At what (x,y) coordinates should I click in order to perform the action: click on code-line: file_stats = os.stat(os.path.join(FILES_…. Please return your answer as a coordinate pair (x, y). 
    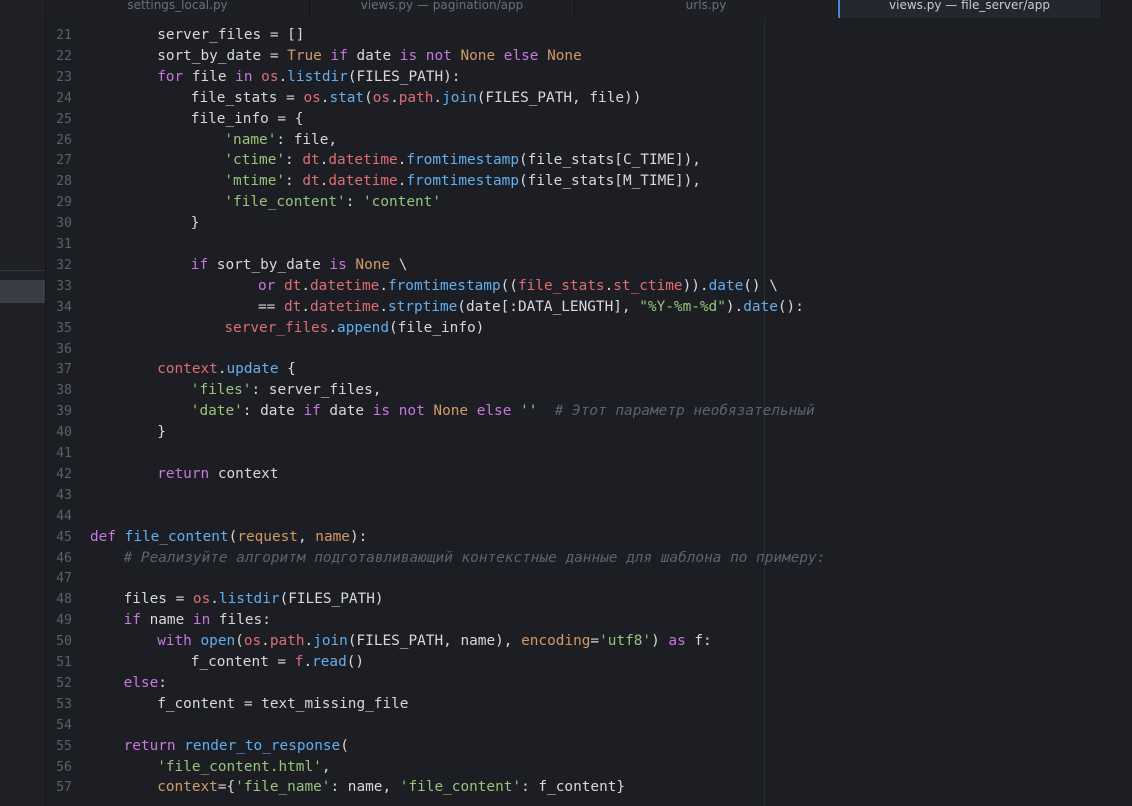
    Looking at the image, I should click on (416, 98).